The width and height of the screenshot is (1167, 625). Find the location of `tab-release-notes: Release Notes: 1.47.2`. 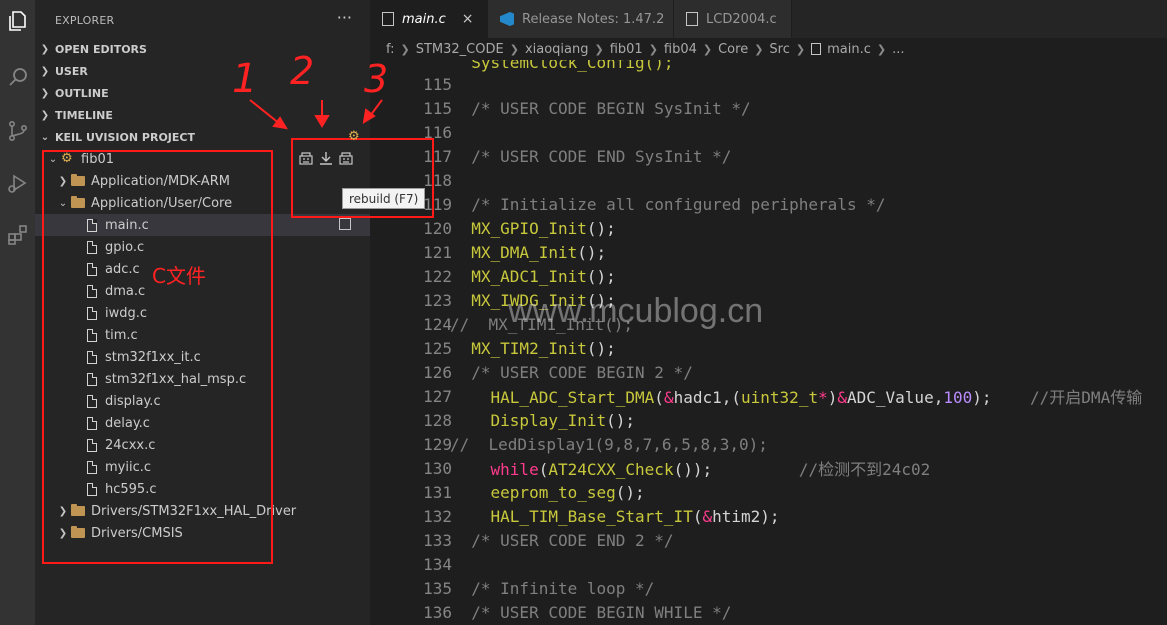

tab-release-notes: Release Notes: 1.47.2 is located at coordinates (581, 19).